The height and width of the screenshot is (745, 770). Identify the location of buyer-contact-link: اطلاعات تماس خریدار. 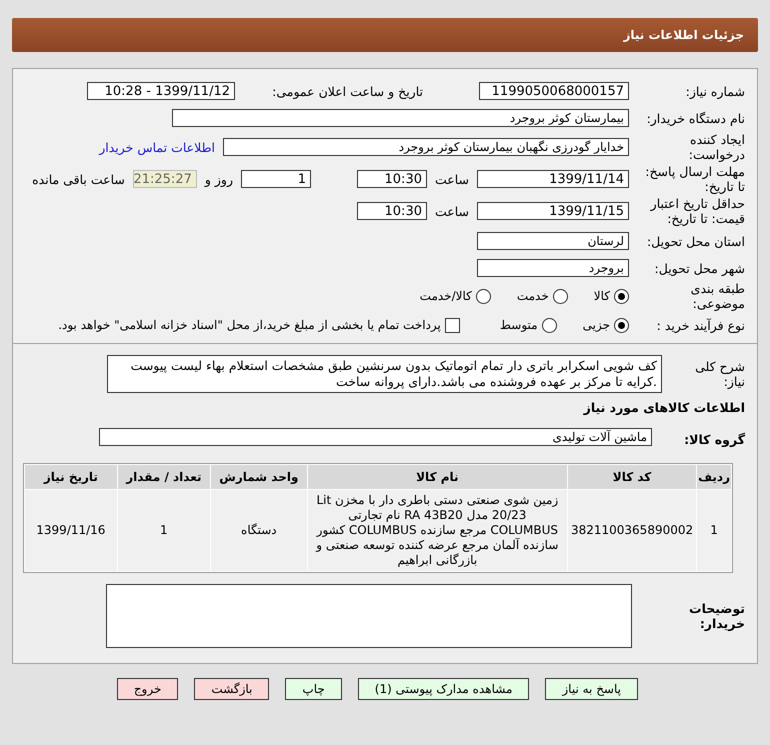
(157, 147).